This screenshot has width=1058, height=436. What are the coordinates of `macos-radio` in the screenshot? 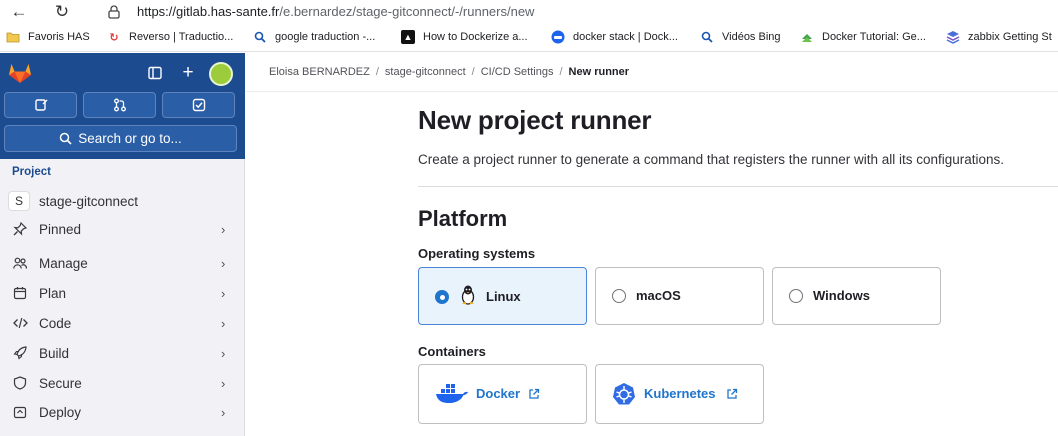 It's located at (619, 296).